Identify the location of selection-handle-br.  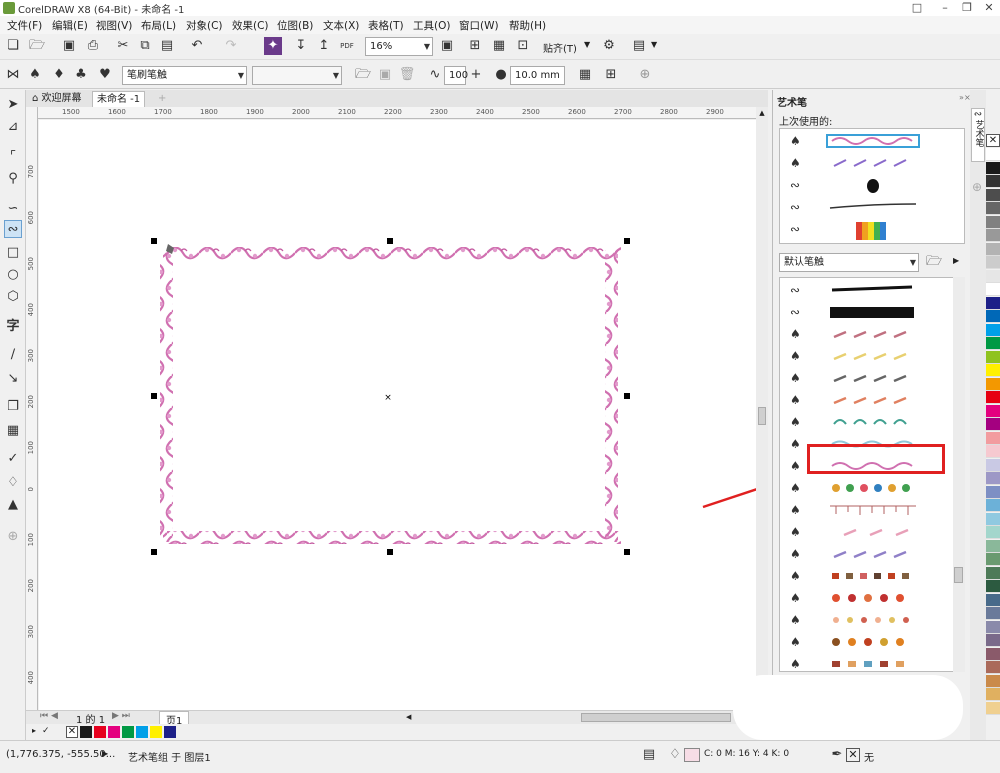
(627, 552).